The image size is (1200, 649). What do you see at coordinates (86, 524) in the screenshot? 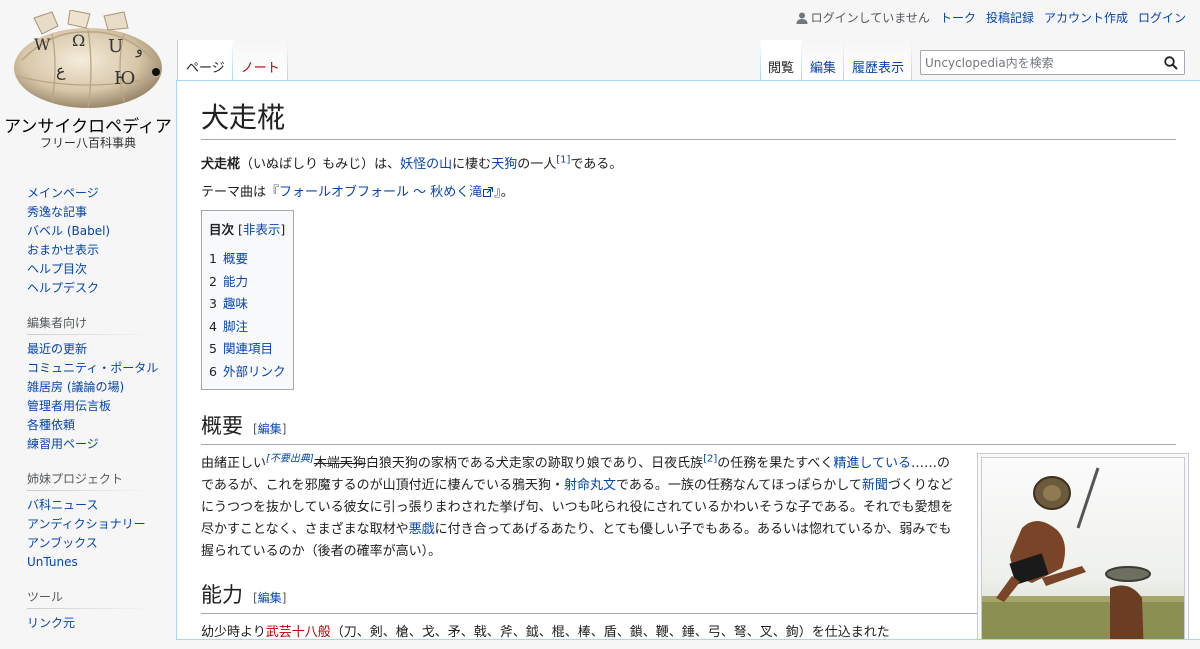
I see `sidebar-item-undictionary: アンディクショナリー` at bounding box center [86, 524].